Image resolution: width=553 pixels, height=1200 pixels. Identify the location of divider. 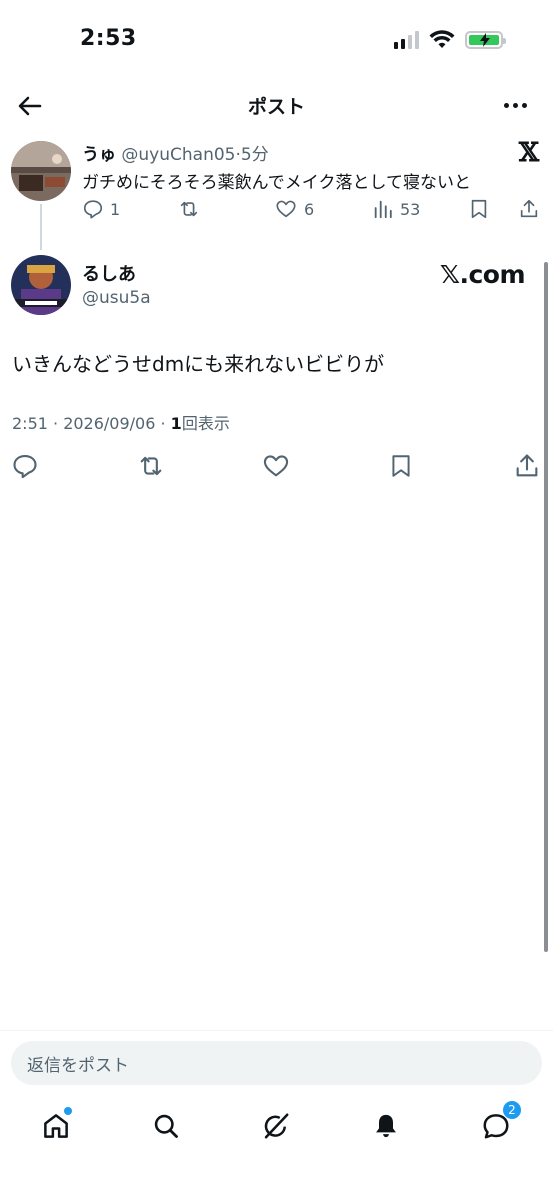
(276, 1030).